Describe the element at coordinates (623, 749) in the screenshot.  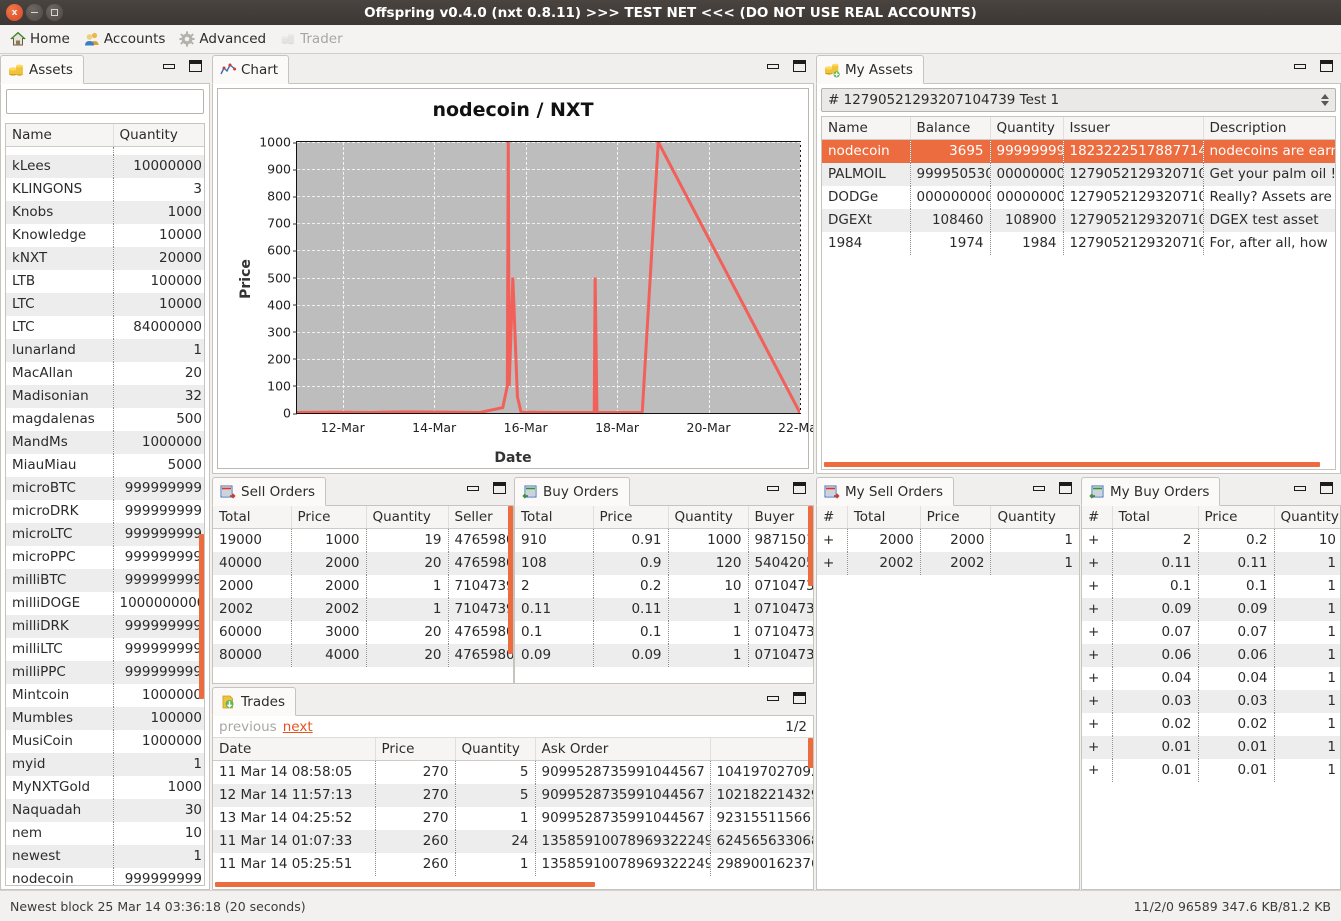
I see `trades-col-ask-order: Ask Order` at that location.